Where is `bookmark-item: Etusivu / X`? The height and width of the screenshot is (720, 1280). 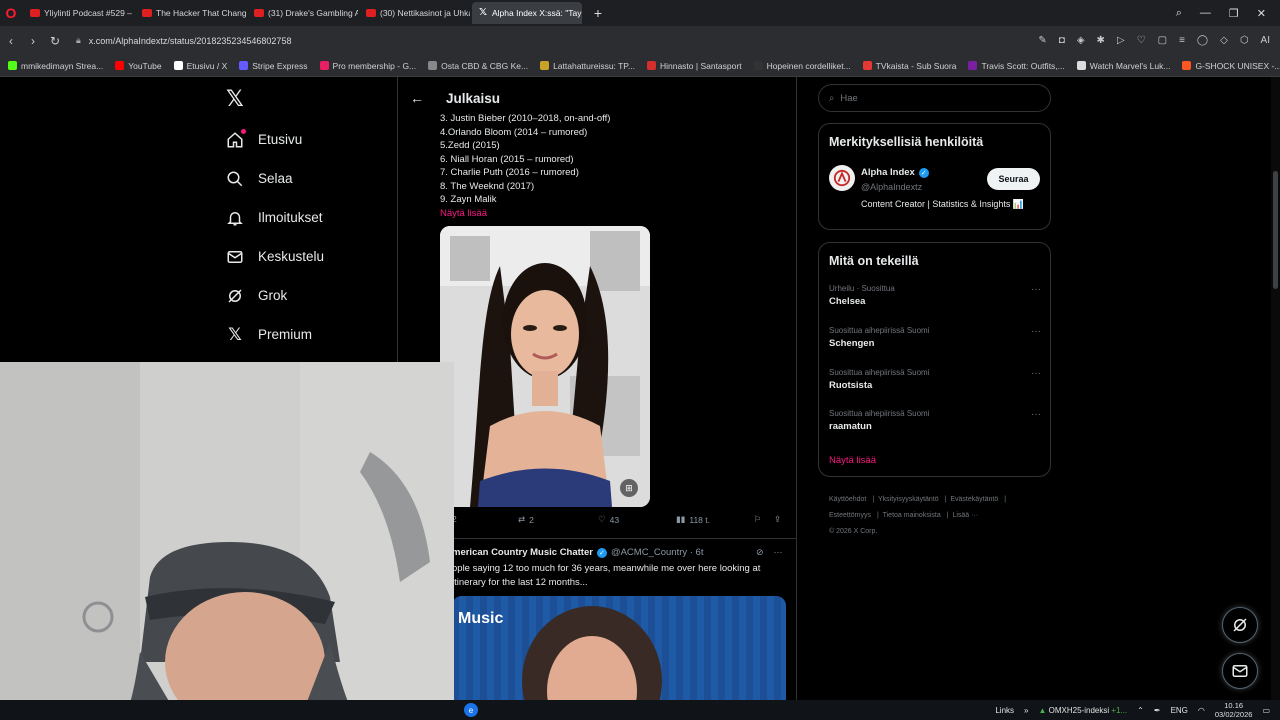
bookmark-item: Etusivu / X is located at coordinates (200, 65).